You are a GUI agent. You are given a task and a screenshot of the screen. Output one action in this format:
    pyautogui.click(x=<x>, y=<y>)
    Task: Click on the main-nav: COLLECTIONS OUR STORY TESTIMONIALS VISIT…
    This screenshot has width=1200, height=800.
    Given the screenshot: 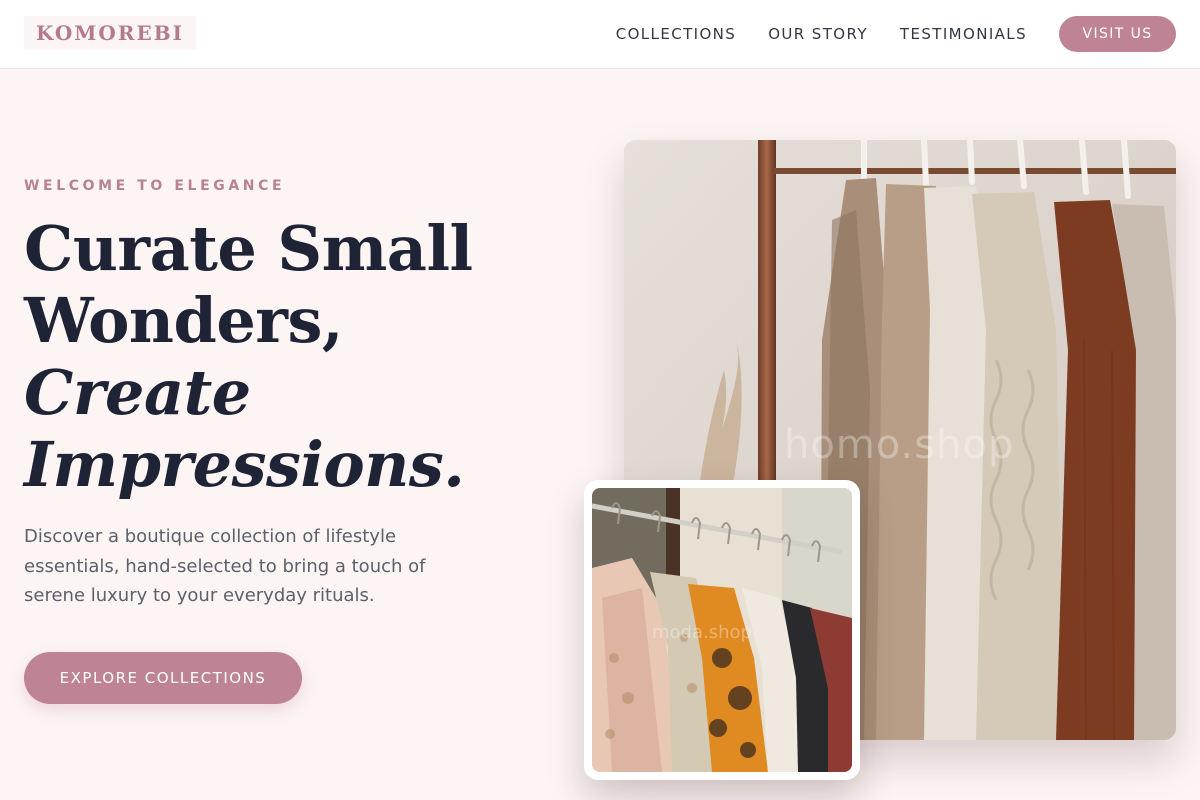 What is the action you would take?
    pyautogui.click(x=896, y=34)
    